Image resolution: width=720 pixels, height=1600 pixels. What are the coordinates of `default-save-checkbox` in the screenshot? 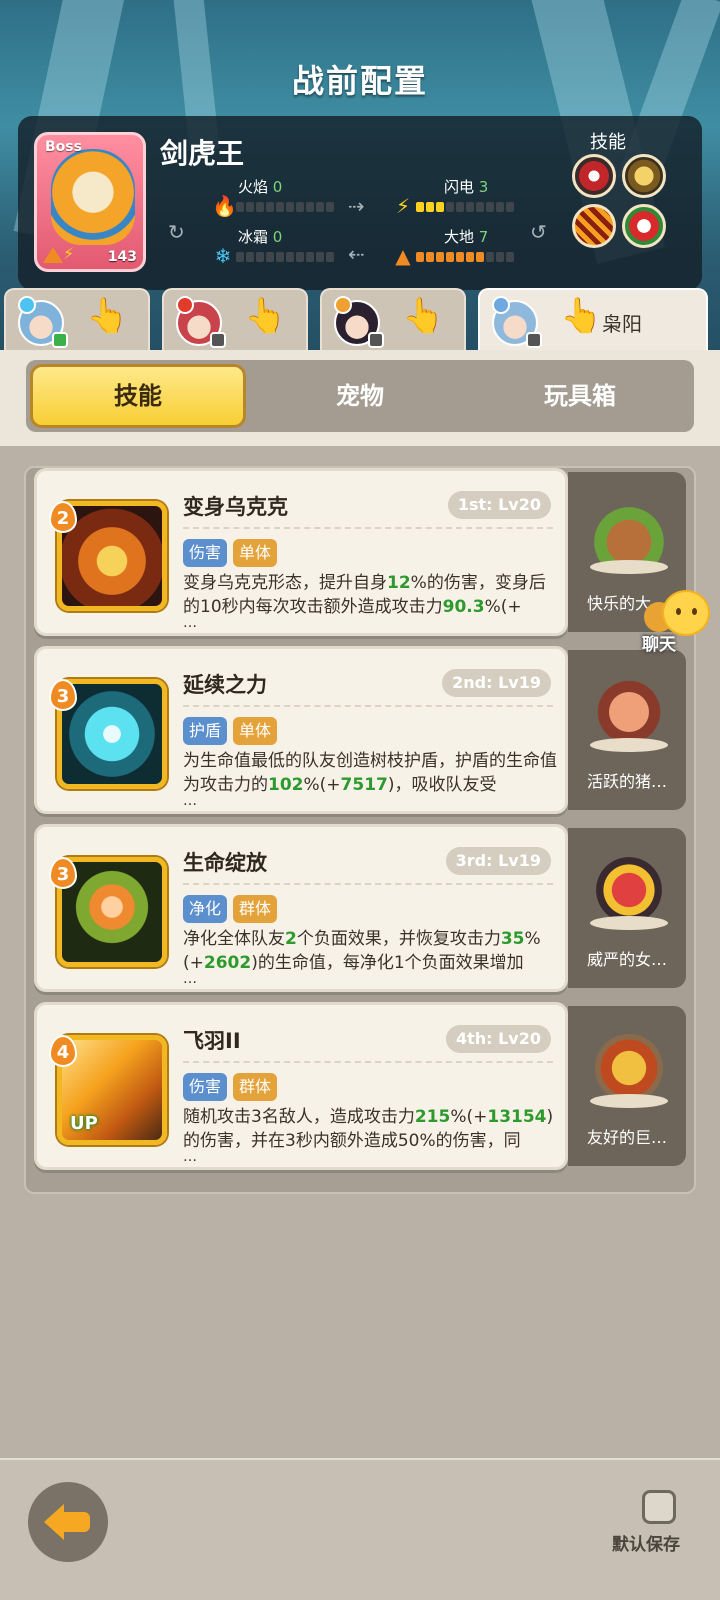 It's located at (659, 1507).